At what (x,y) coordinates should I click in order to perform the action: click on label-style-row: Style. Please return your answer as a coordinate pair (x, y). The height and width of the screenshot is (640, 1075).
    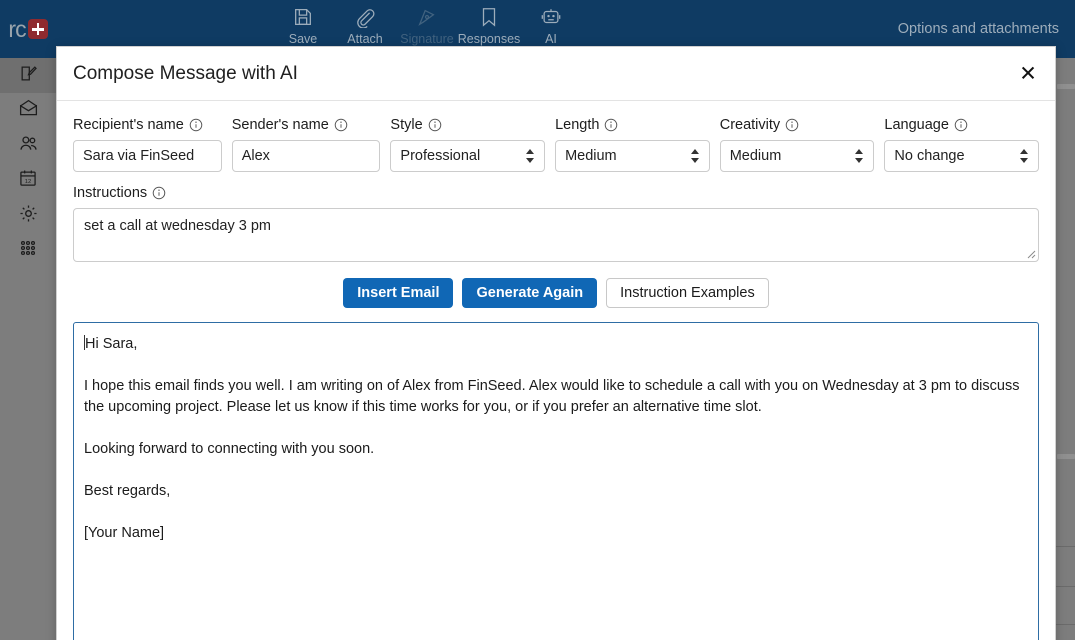
    Looking at the image, I should click on (467, 124).